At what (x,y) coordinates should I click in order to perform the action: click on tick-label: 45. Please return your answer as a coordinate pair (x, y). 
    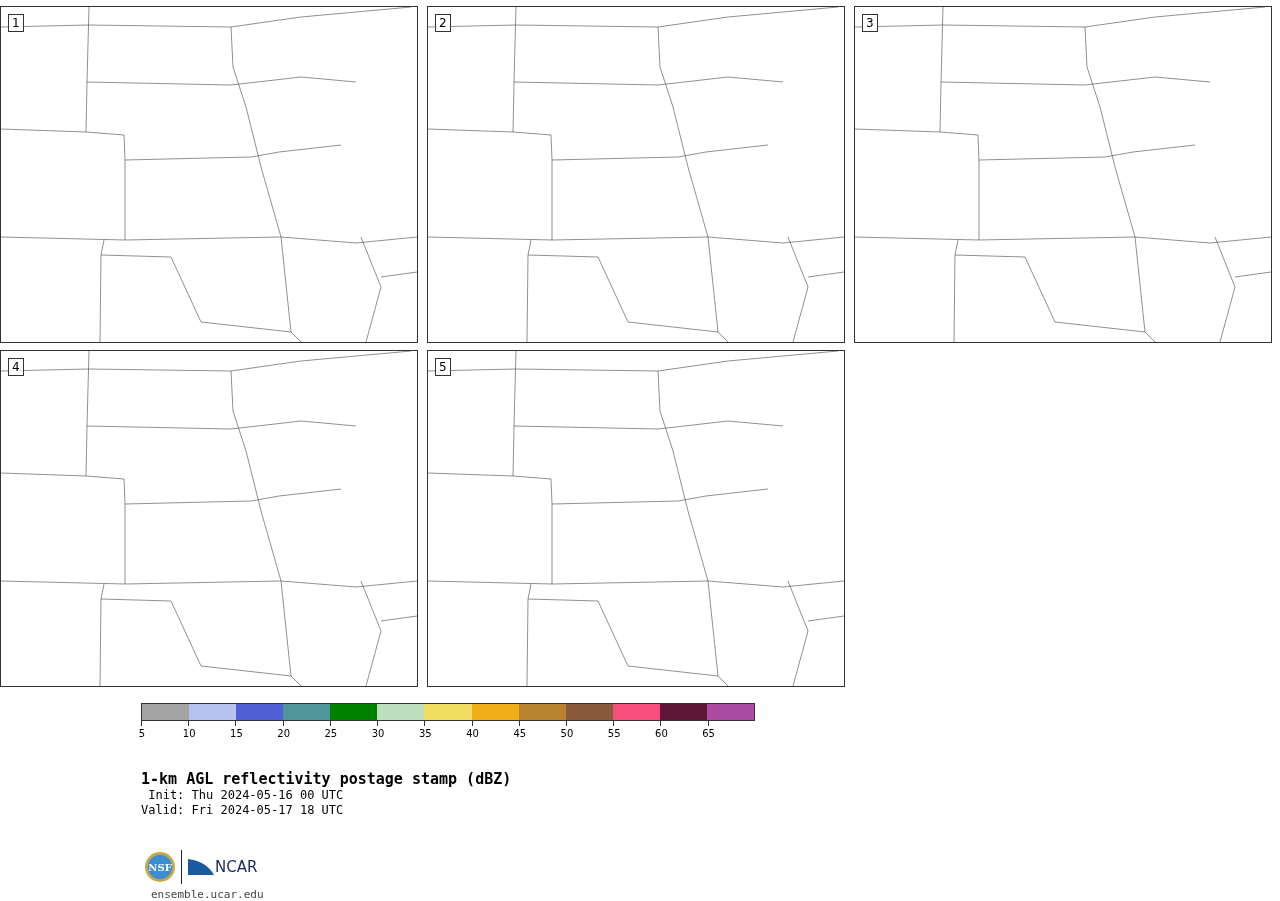
    Looking at the image, I should click on (520, 733).